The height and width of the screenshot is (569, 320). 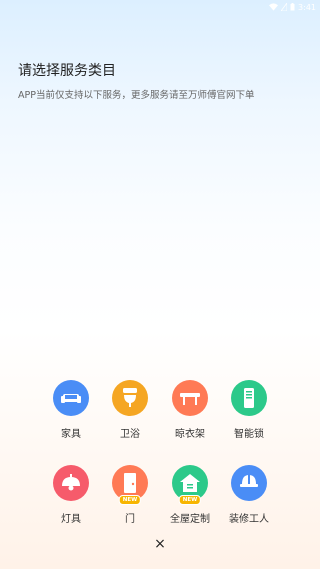 I want to click on service-item-worker: 装修工人, so click(x=249, y=495).